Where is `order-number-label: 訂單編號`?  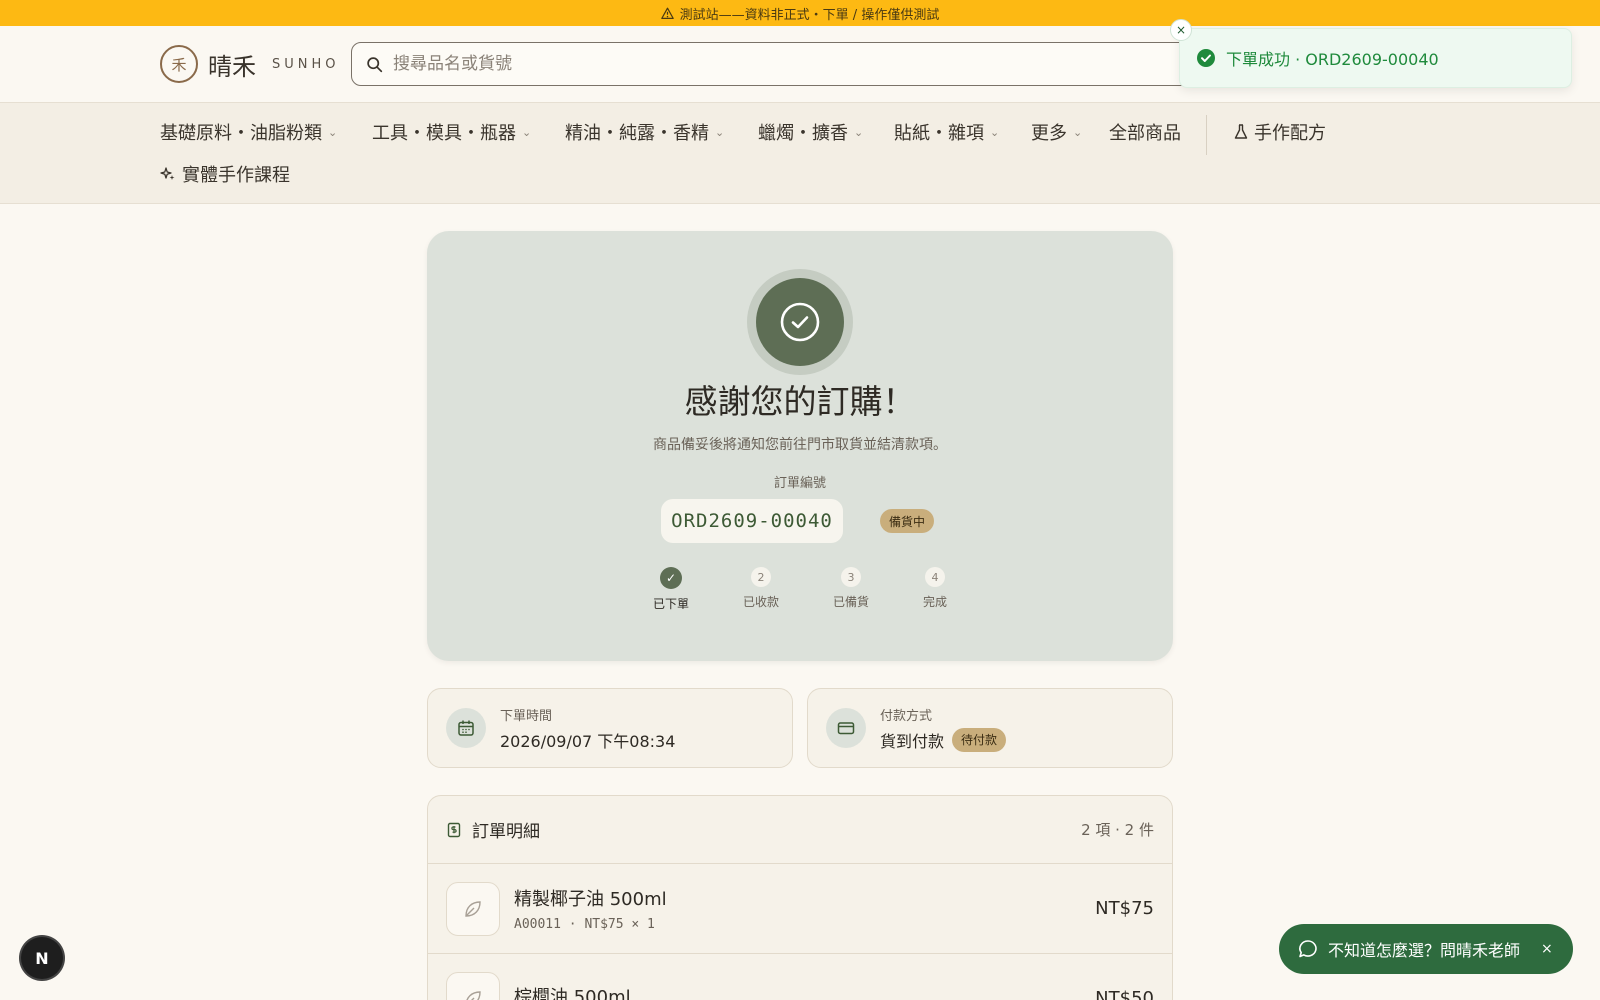 order-number-label: 訂單編號 is located at coordinates (799, 483).